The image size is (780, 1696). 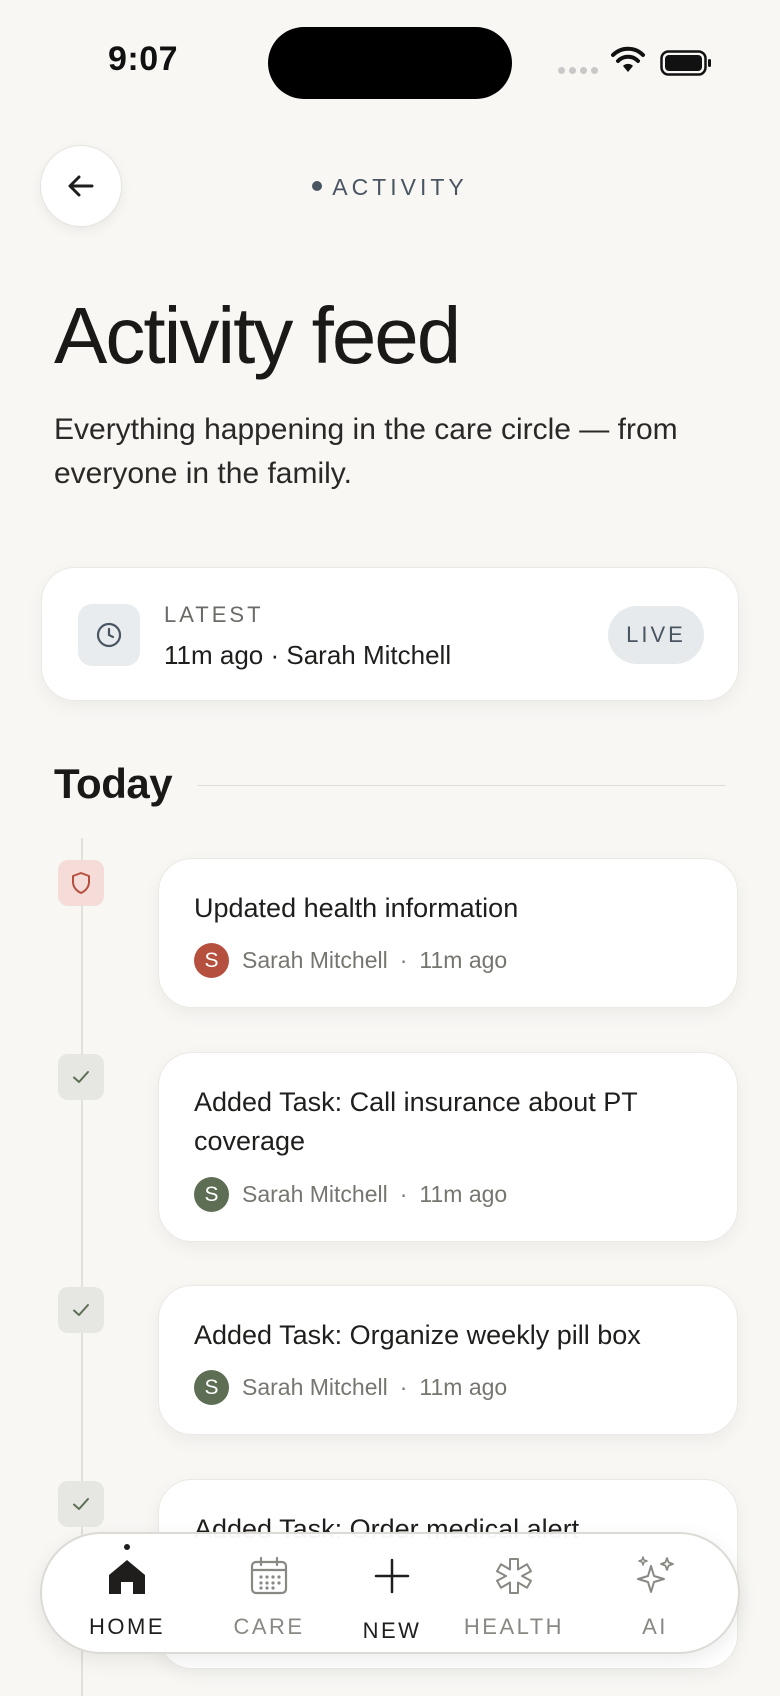 What do you see at coordinates (214, 614) in the screenshot?
I see `latest-label: LATEST` at bounding box center [214, 614].